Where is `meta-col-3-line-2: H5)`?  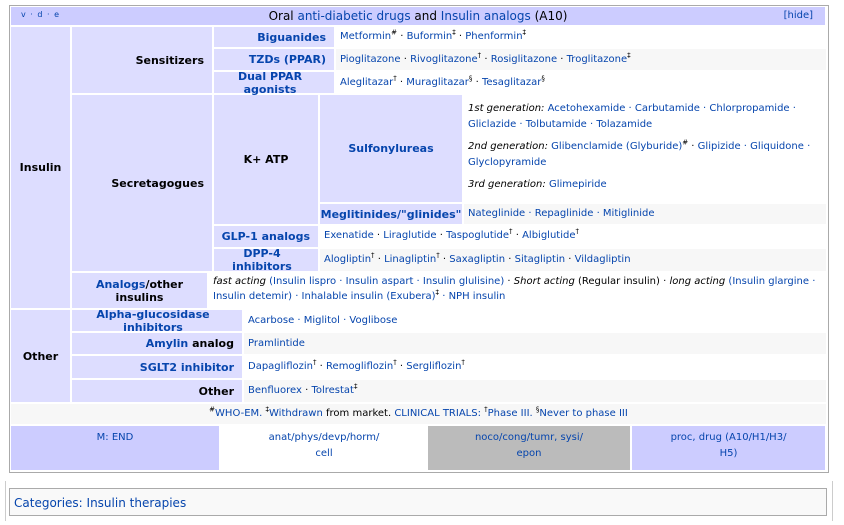
meta-col-3-line-2: H5) is located at coordinates (728, 454).